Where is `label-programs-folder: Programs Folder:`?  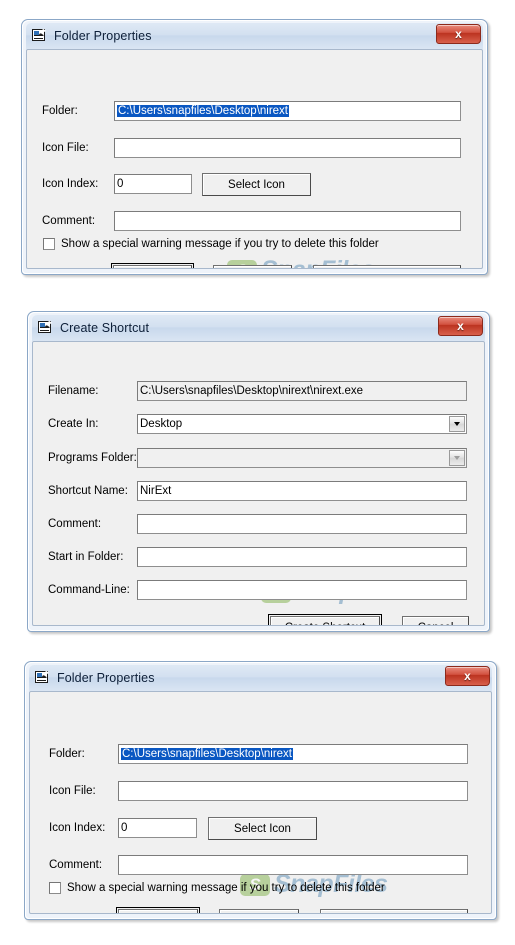 label-programs-folder: Programs Folder: is located at coordinates (92, 458).